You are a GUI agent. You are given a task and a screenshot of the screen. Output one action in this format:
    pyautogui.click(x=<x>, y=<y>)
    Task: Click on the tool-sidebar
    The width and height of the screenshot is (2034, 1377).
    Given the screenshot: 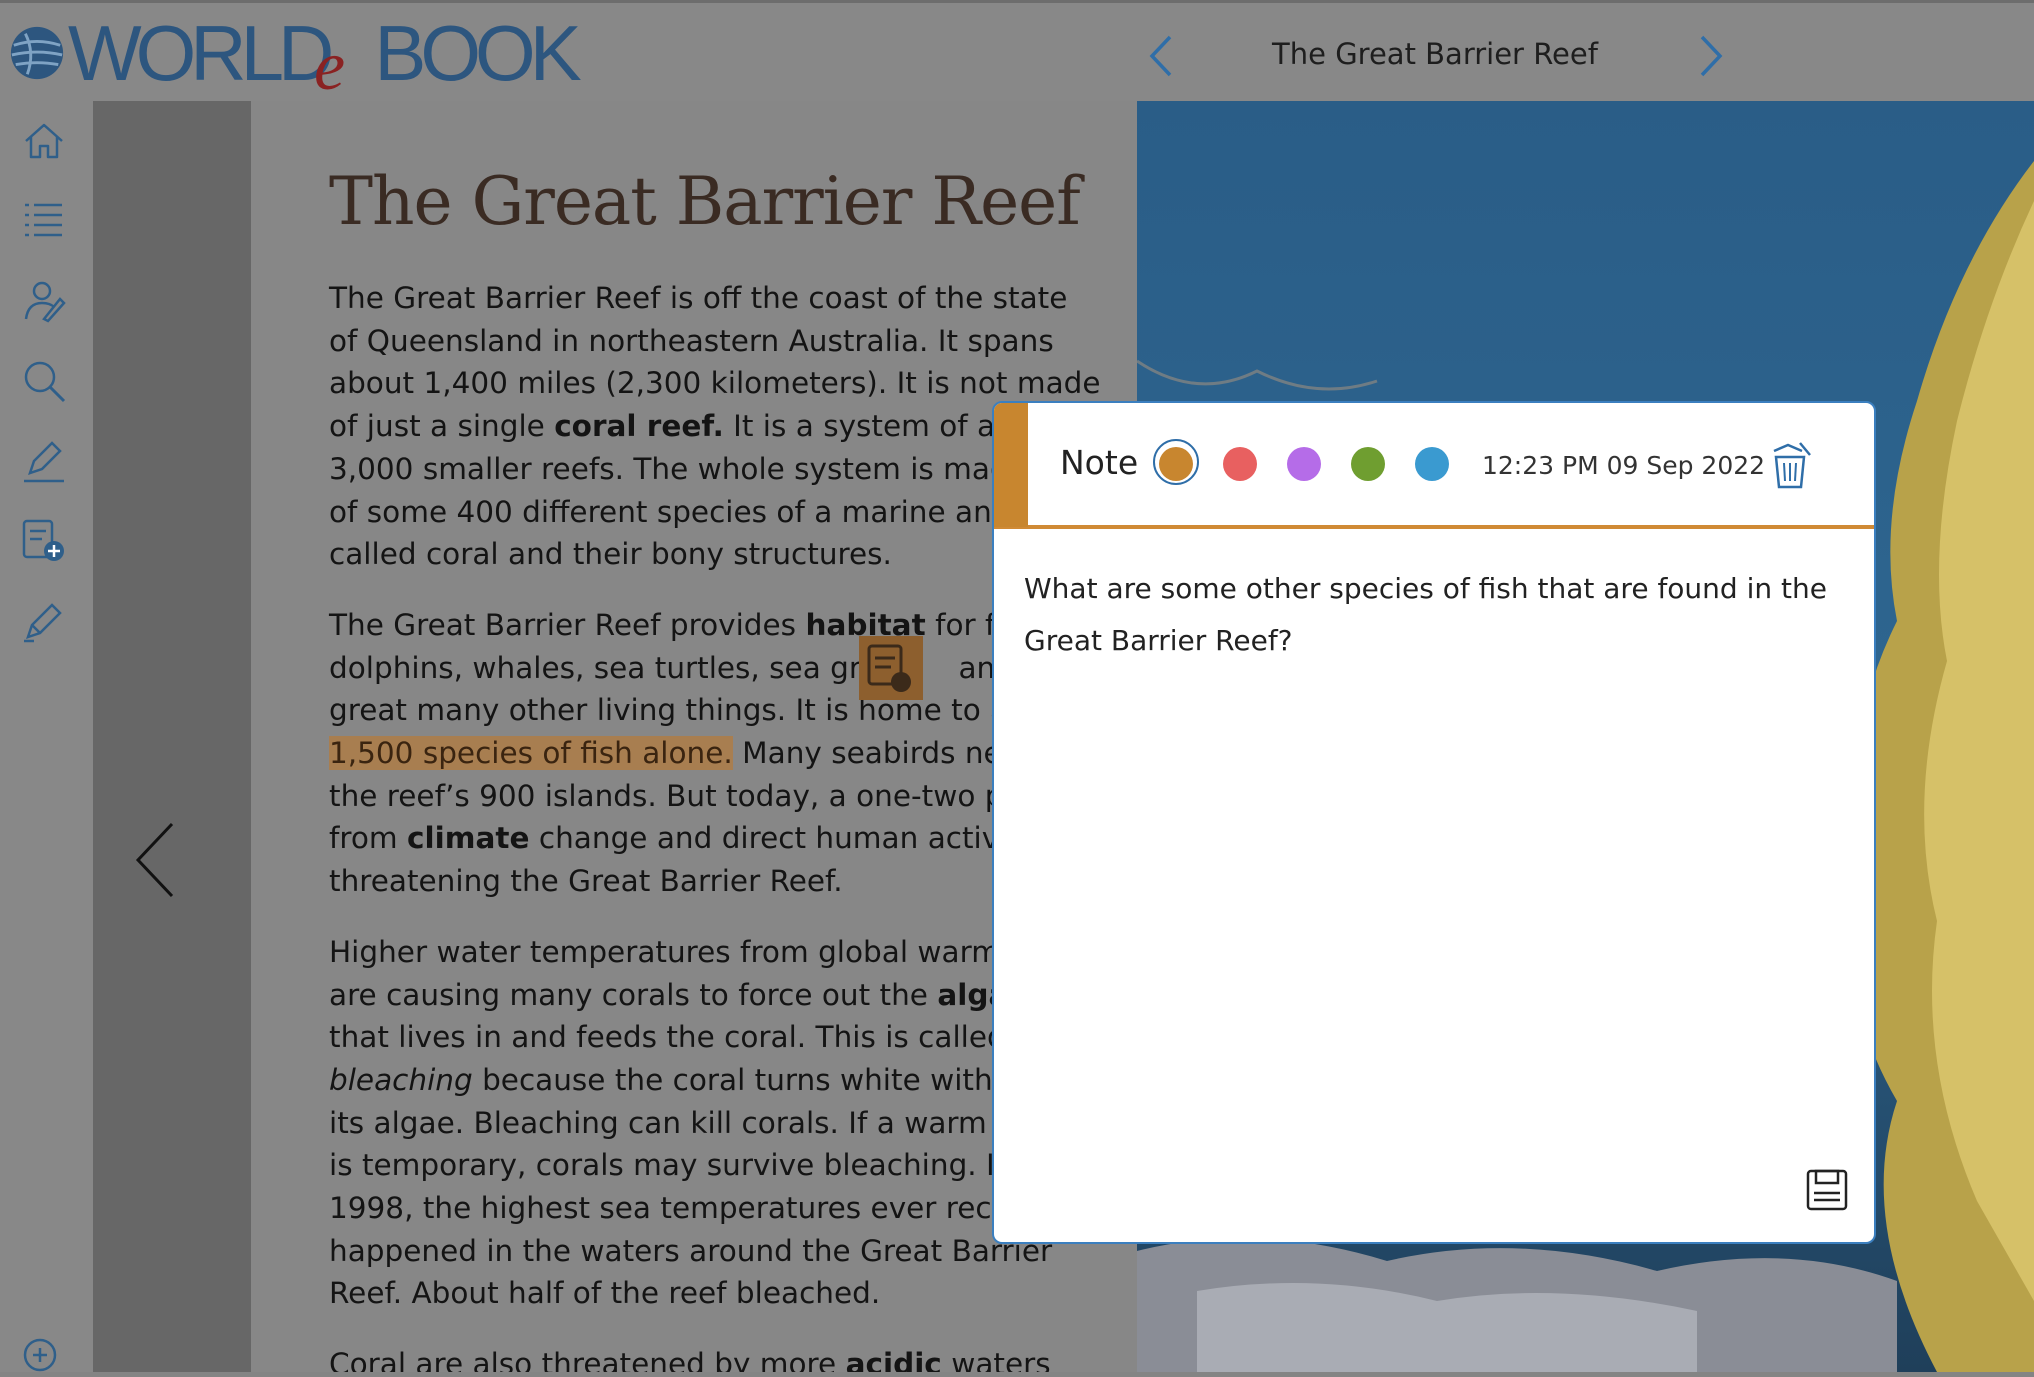 What is the action you would take?
    pyautogui.click(x=46, y=736)
    